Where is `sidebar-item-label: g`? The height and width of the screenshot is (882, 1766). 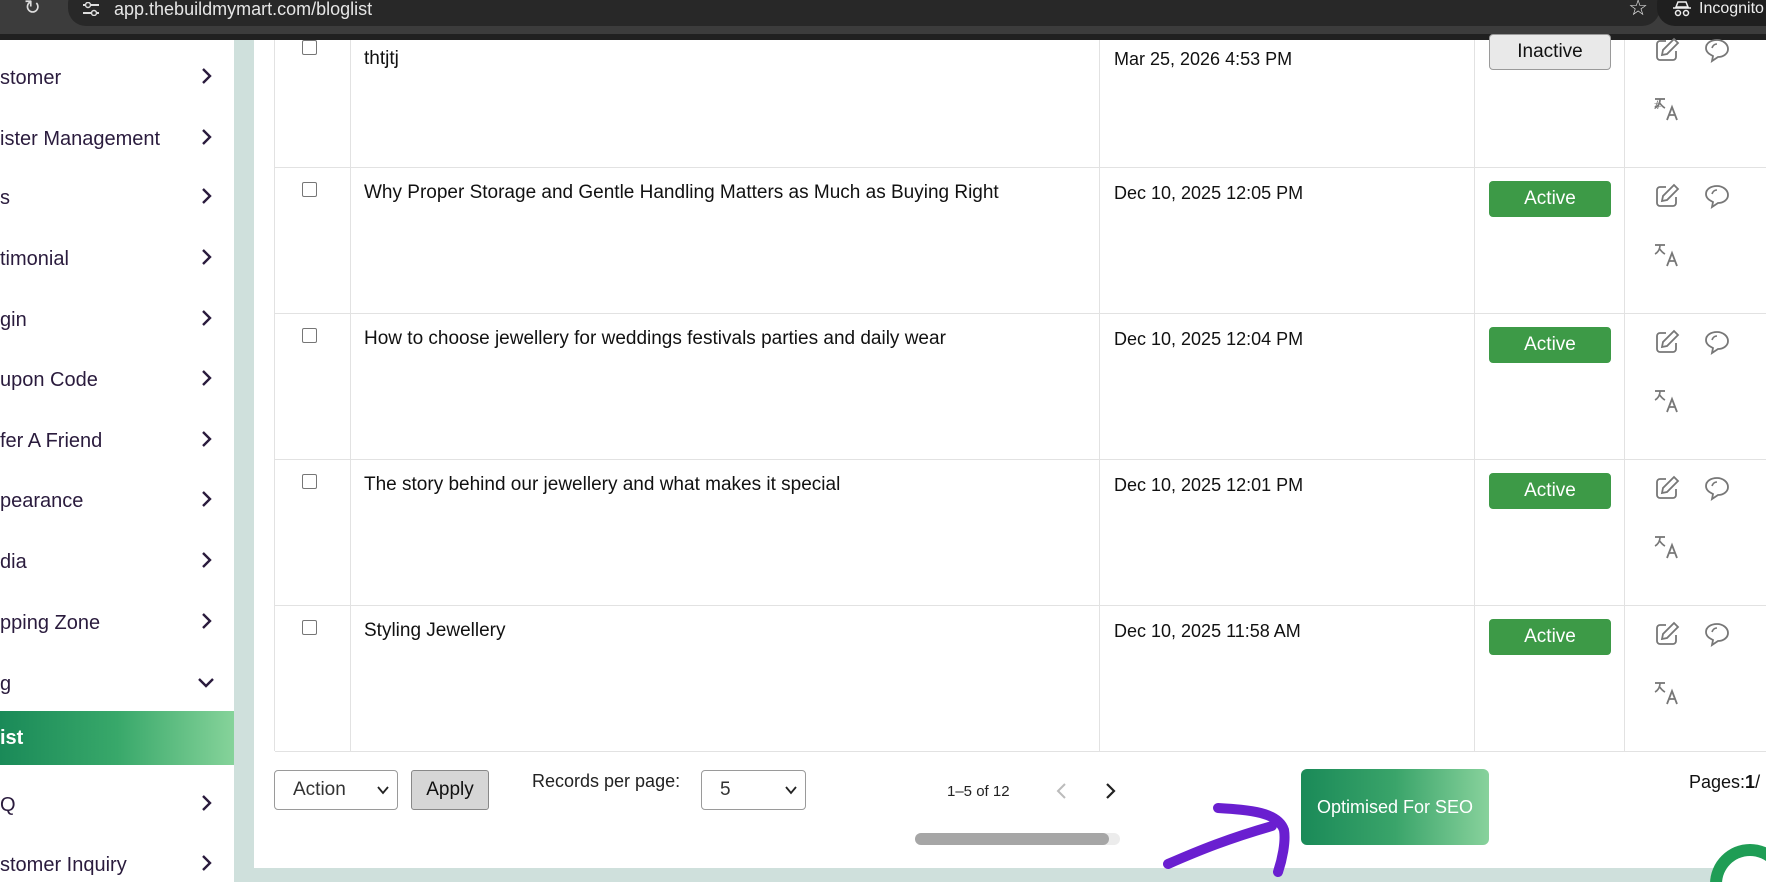
sidebar-item-label: g is located at coordinates (6, 684).